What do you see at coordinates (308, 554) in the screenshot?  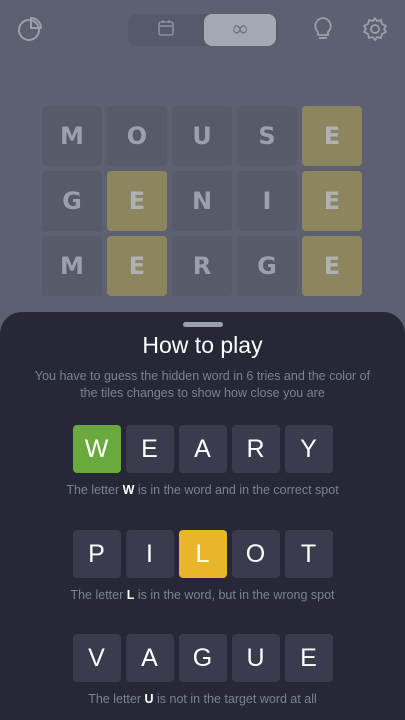 I see `example-tile: T` at bounding box center [308, 554].